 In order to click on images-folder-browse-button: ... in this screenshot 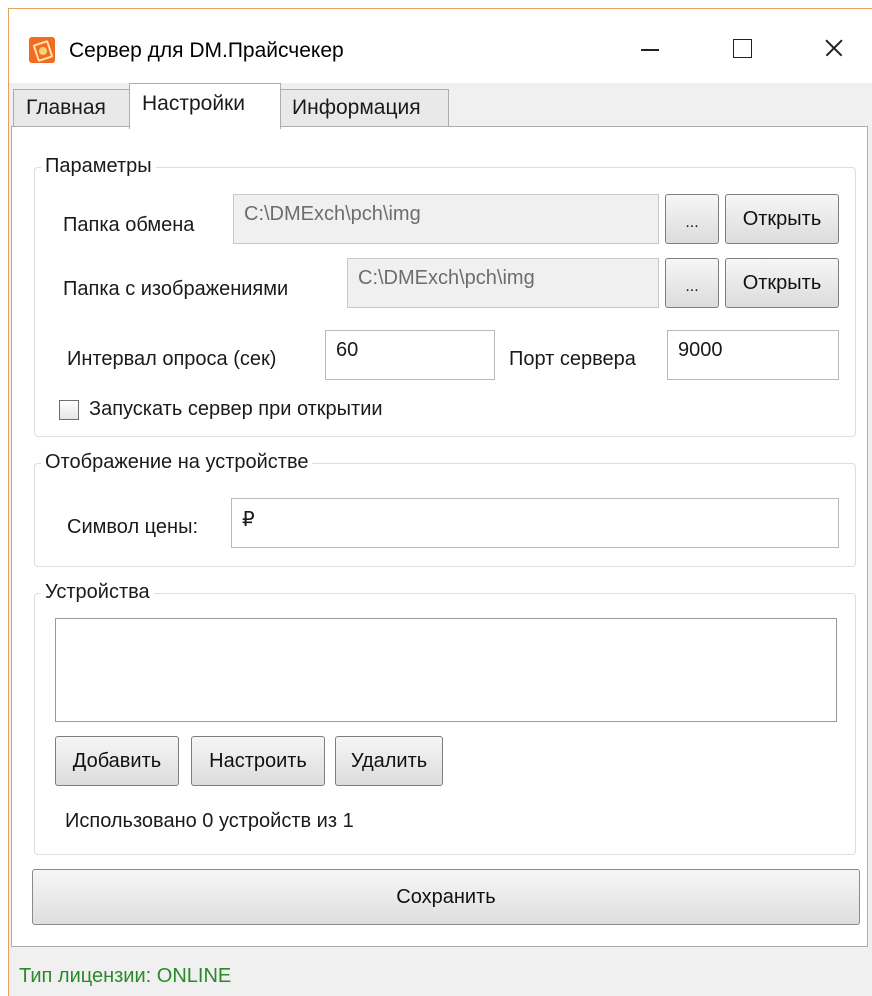, I will do `click(692, 283)`.